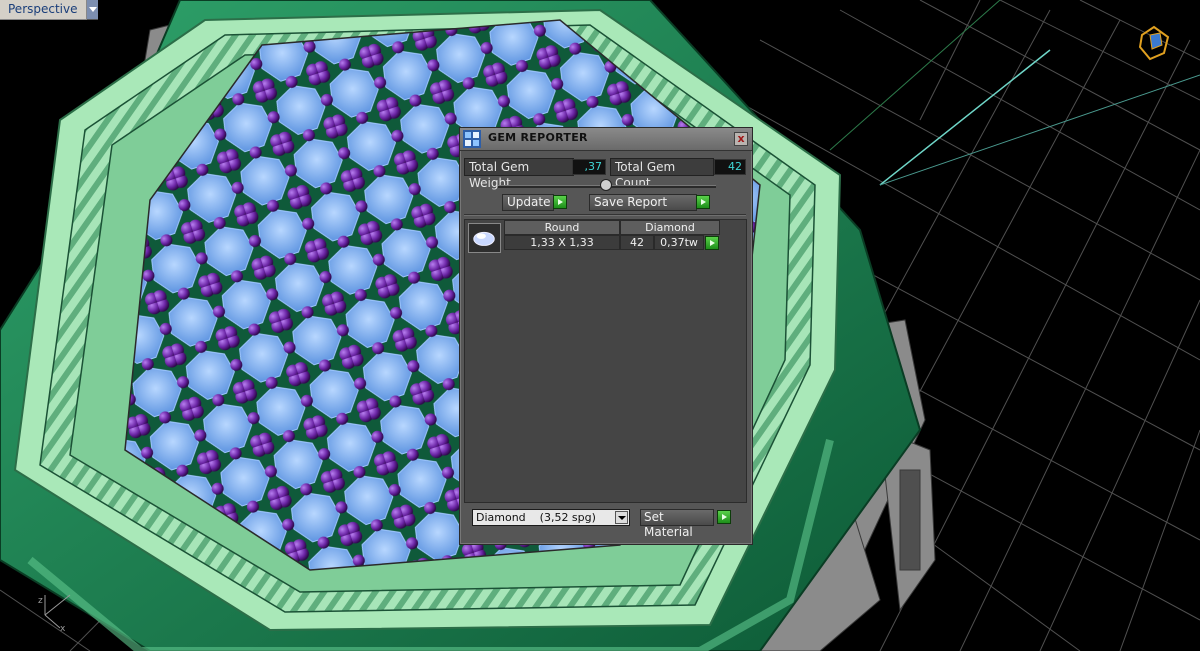  What do you see at coordinates (92, 10) in the screenshot?
I see `viewport-menu-arrow-icon` at bounding box center [92, 10].